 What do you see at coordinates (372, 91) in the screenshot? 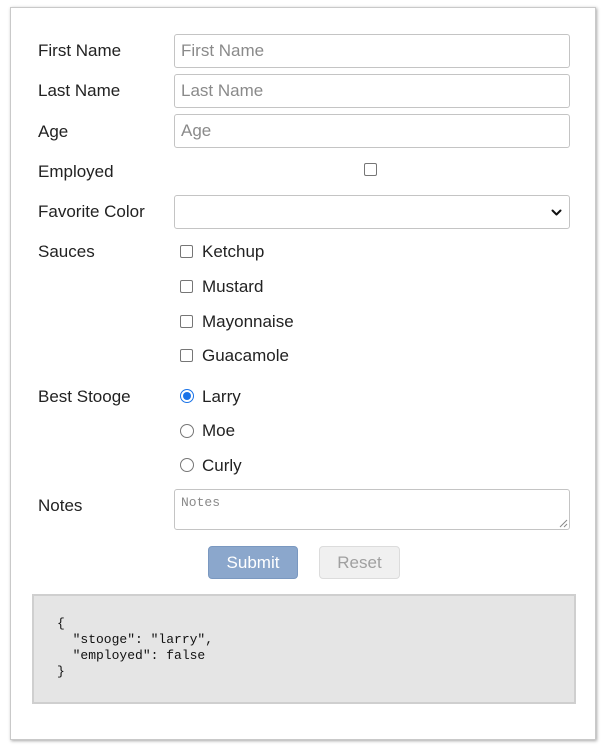
I see `last-name-input` at bounding box center [372, 91].